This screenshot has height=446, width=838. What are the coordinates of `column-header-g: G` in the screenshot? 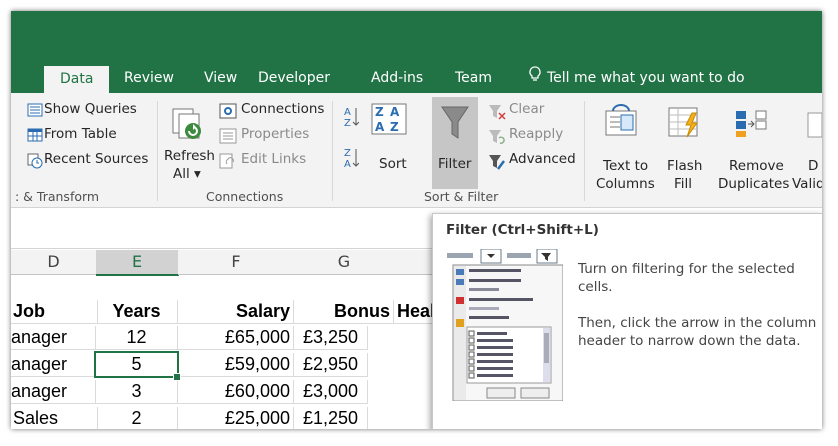 It's located at (344, 262).